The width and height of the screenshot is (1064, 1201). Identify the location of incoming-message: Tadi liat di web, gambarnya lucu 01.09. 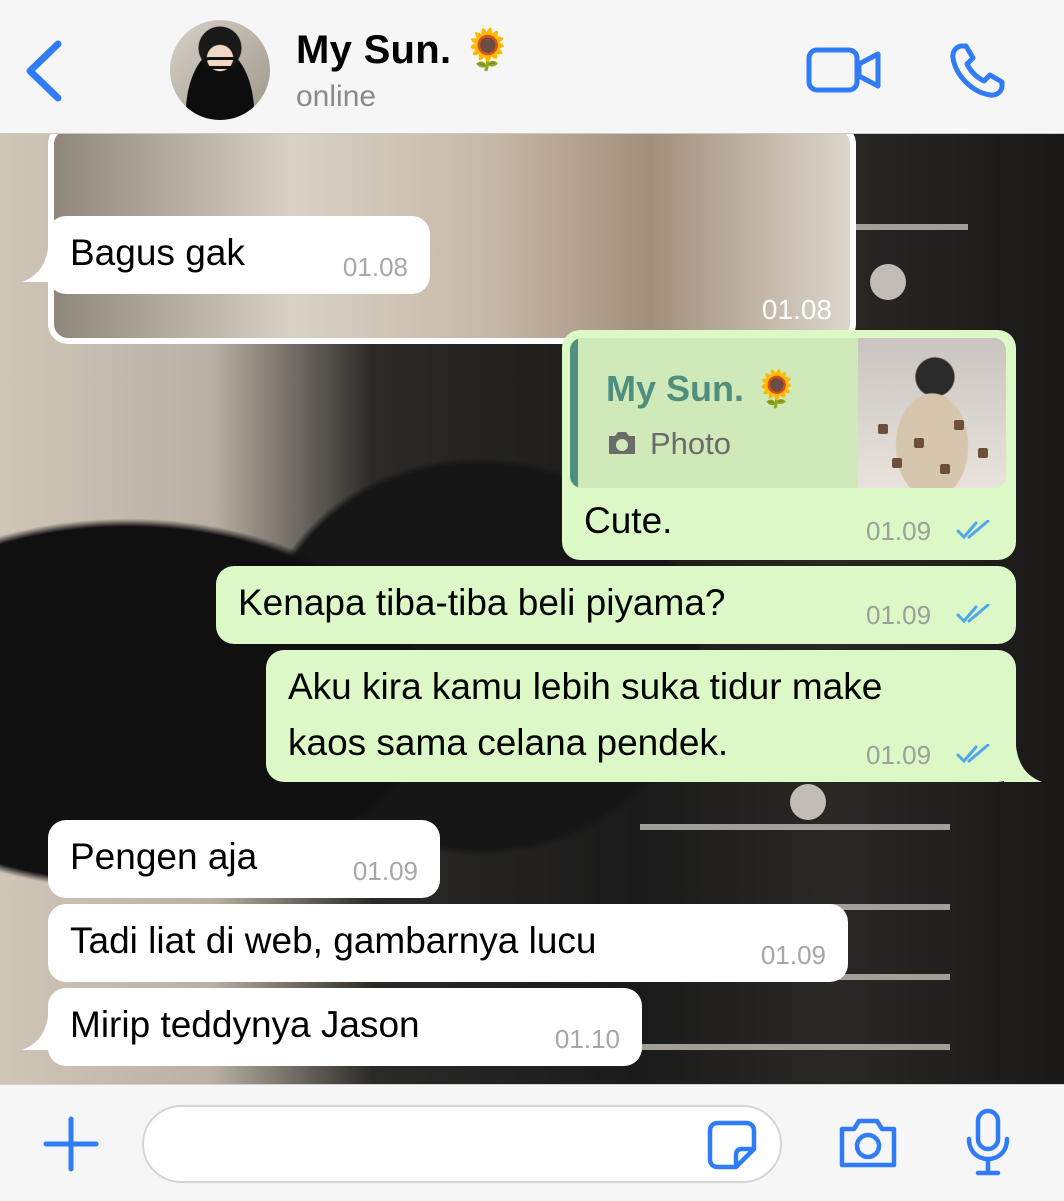
(448, 943).